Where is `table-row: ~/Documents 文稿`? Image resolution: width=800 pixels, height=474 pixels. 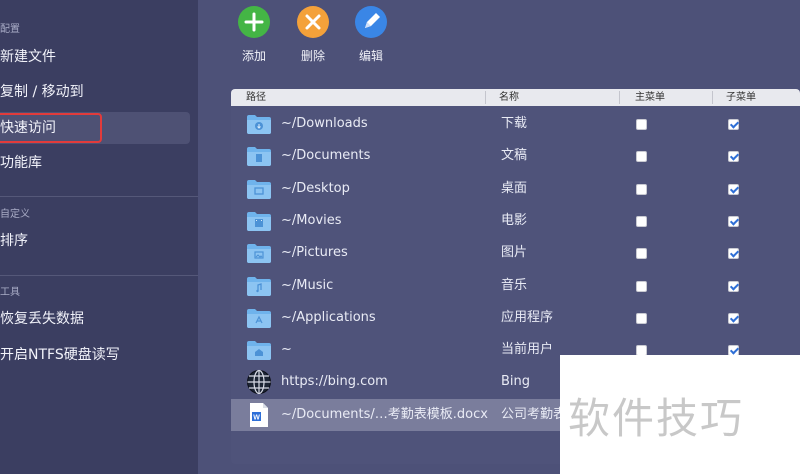
table-row: ~/Documents 文稿 is located at coordinates (515, 156).